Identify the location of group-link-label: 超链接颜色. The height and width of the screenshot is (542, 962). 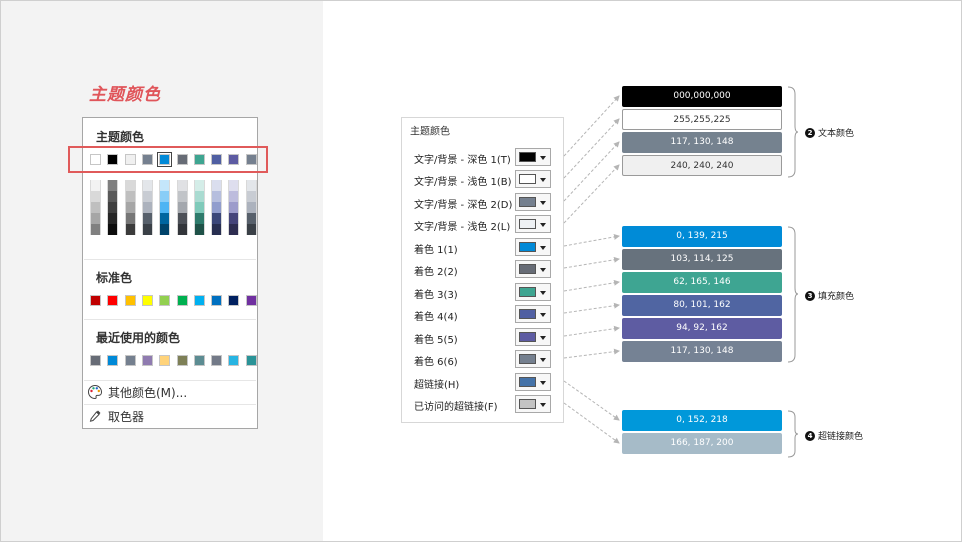
(841, 437).